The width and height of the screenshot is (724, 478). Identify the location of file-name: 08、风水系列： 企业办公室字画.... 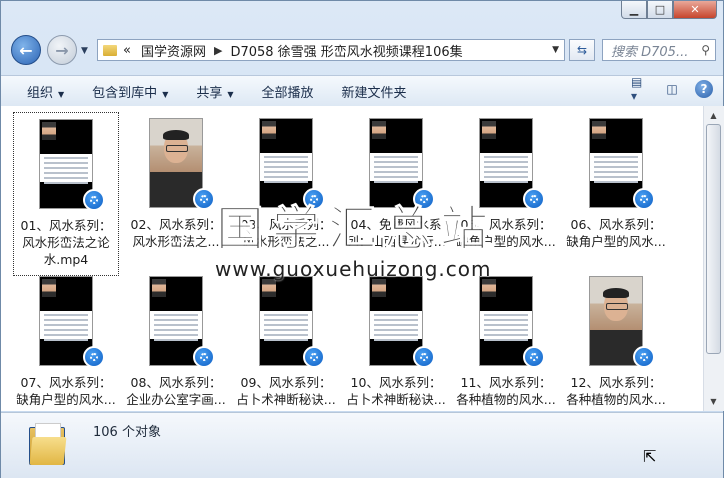
(176, 391).